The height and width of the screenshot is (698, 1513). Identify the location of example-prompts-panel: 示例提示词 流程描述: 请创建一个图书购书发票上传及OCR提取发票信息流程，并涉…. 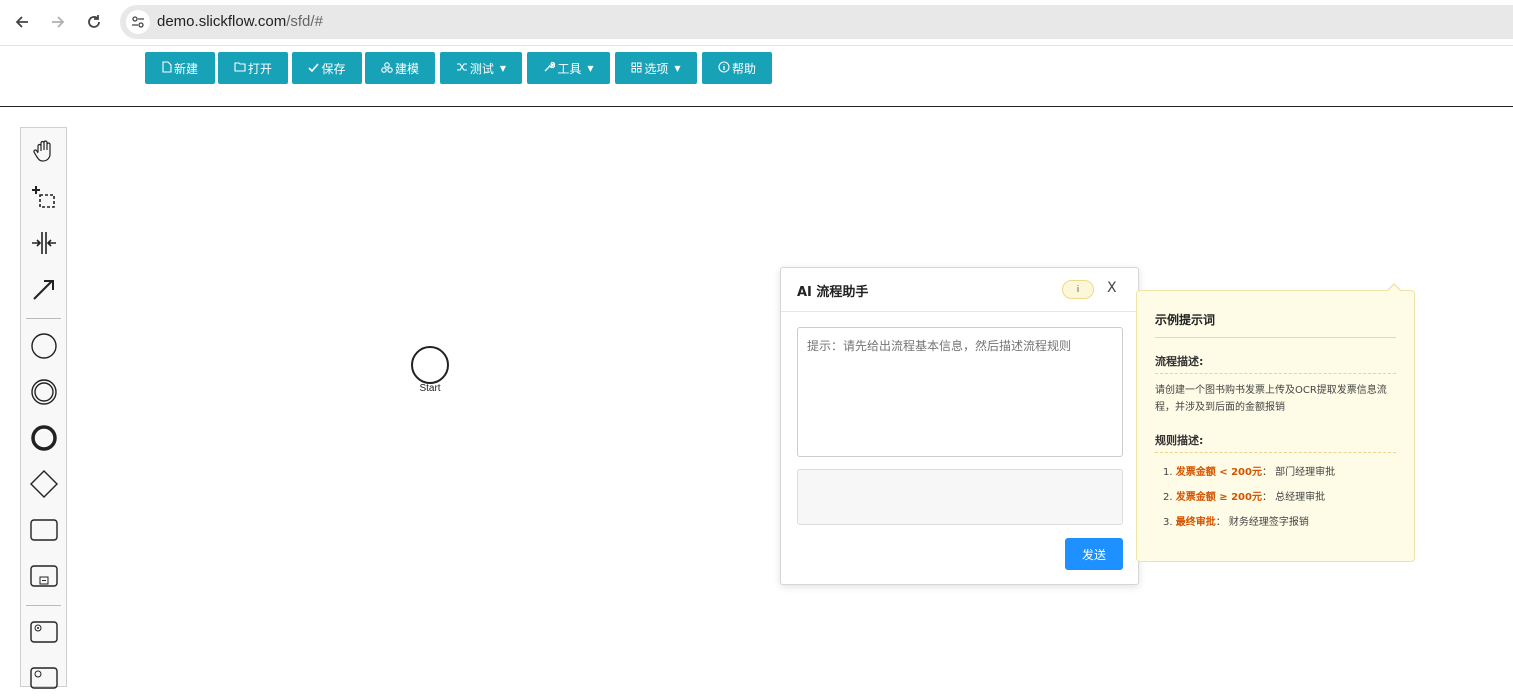
(1275, 426).